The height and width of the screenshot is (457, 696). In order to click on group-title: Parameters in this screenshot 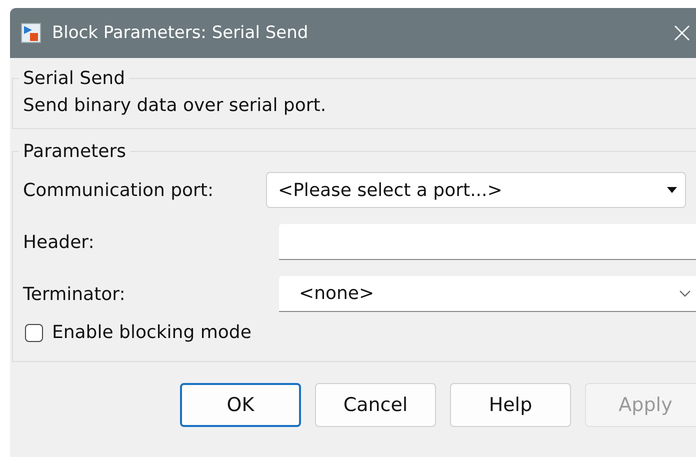, I will do `click(75, 151)`.